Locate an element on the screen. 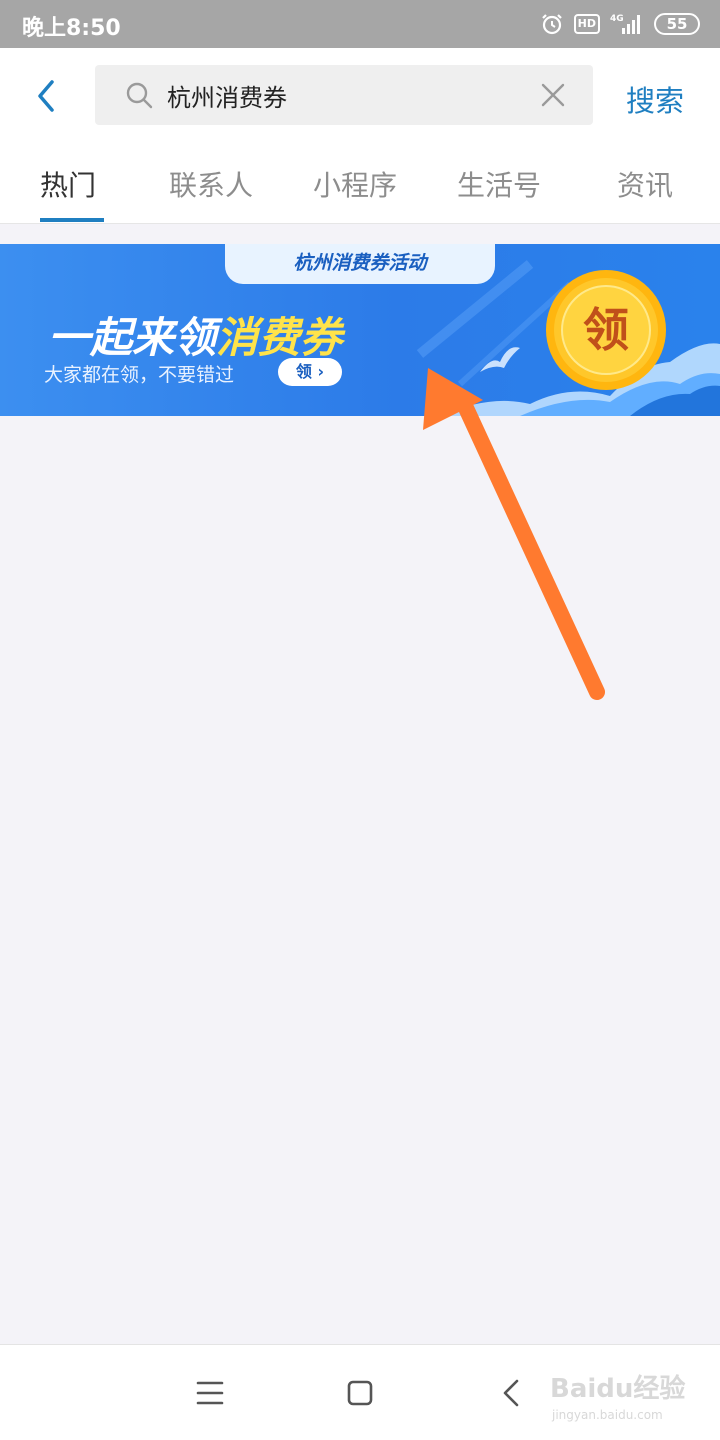  tab-bar: 热门 联系人 小程序 生活号 资讯 is located at coordinates (360, 184).